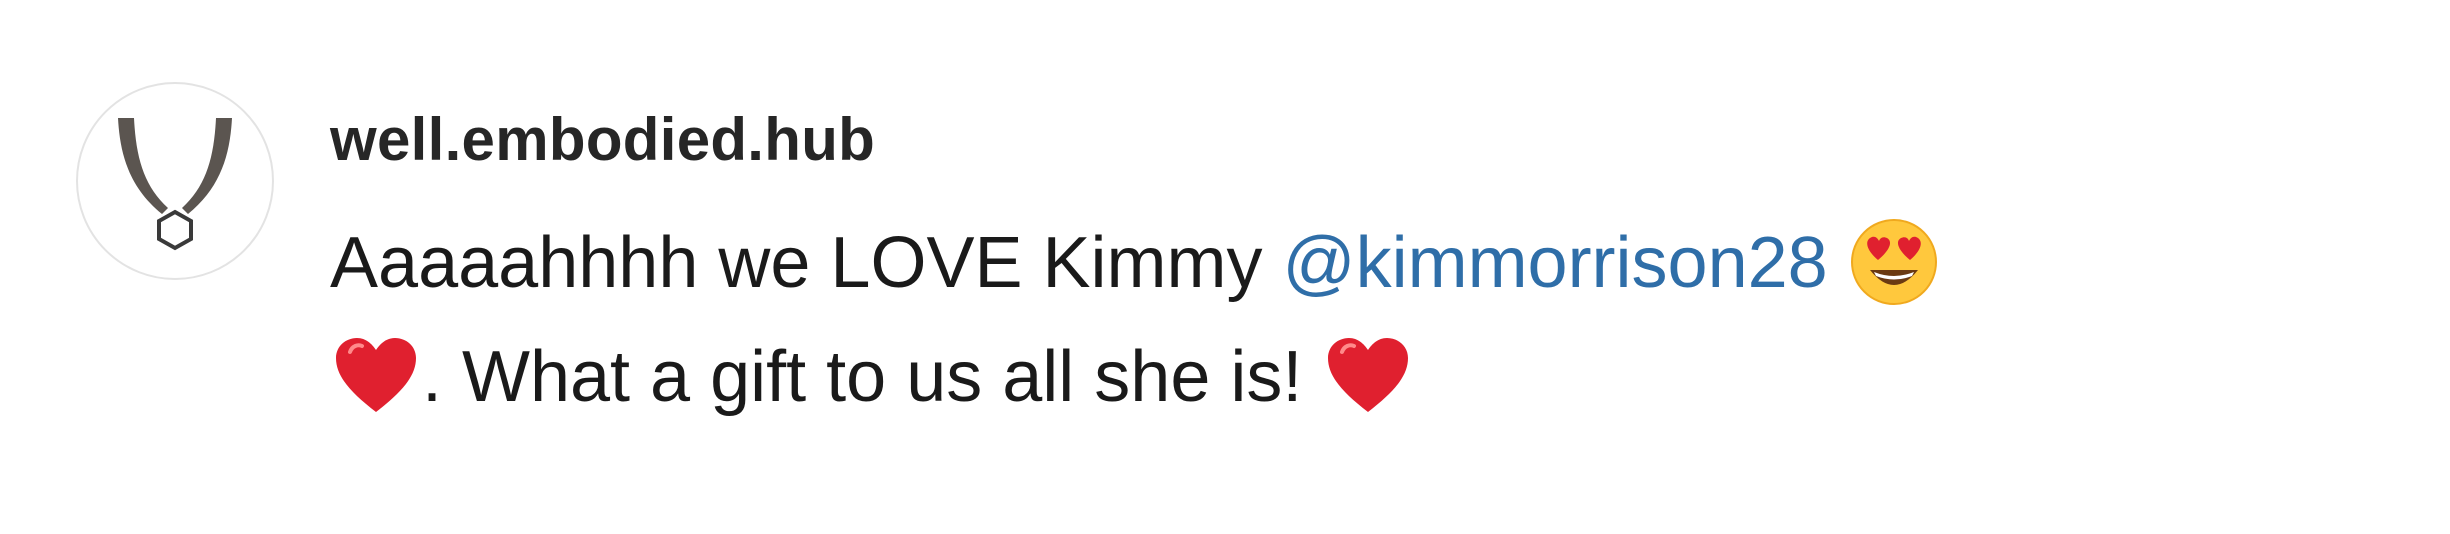 Image resolution: width=2450 pixels, height=534 pixels. What do you see at coordinates (1894, 262) in the screenshot?
I see `heart-eyes-emoji-icon` at bounding box center [1894, 262].